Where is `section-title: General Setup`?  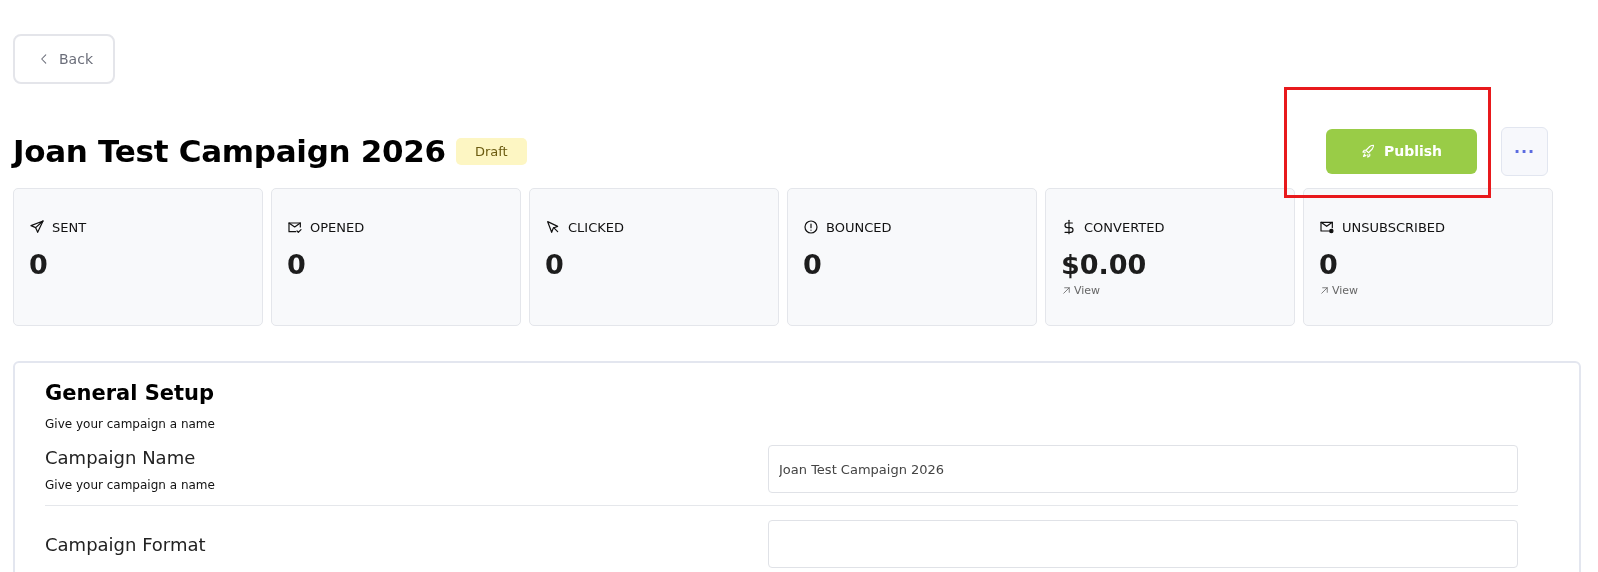 section-title: General Setup is located at coordinates (130, 393).